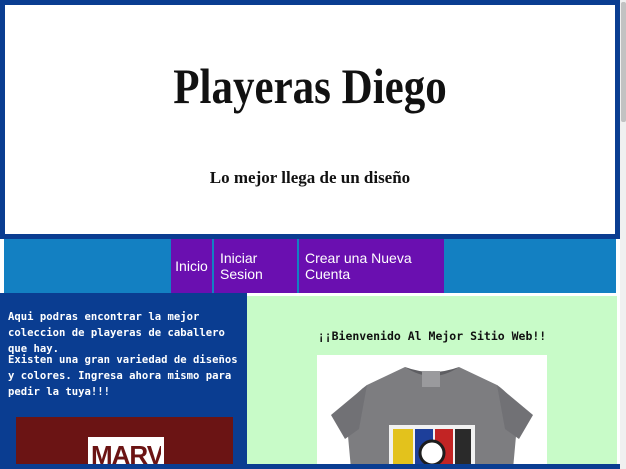  I want to click on site-tagline: Lo mejor llega de un diseño, so click(310, 177).